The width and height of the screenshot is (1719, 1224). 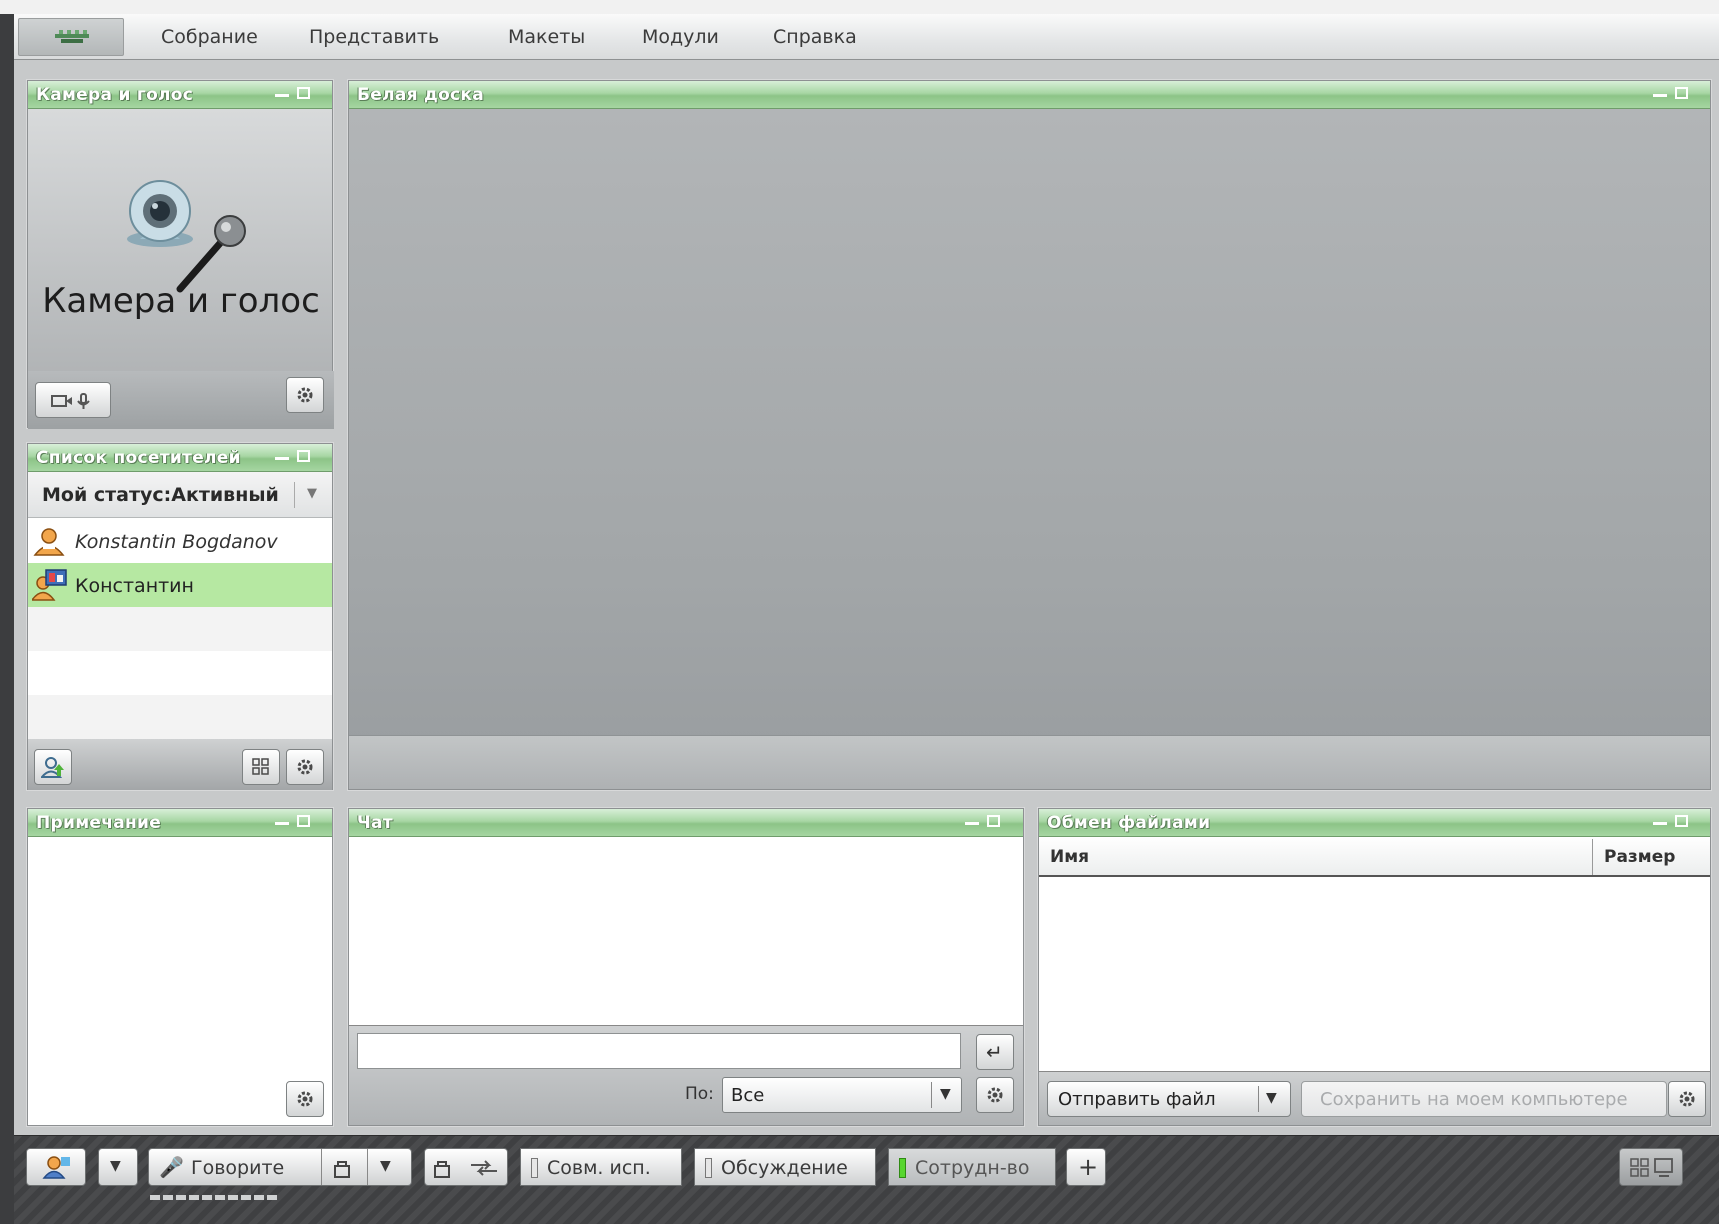 What do you see at coordinates (209, 37) in the screenshot?
I see `menu-meeting: Собрание` at bounding box center [209, 37].